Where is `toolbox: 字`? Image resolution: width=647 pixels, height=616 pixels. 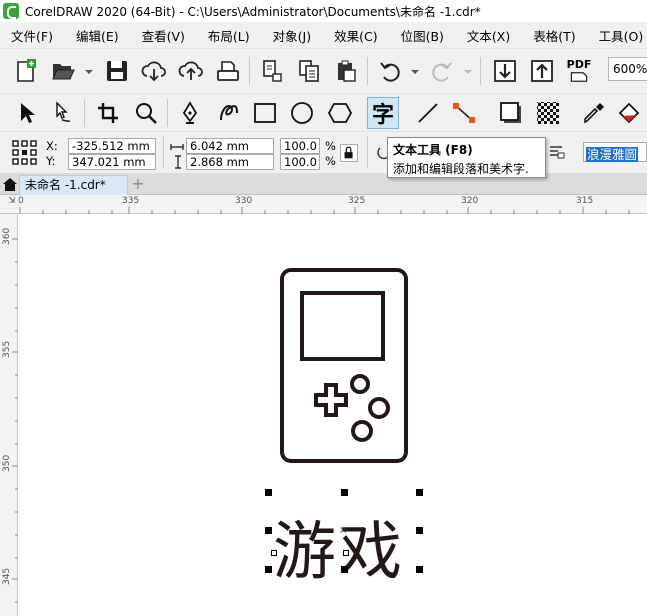
toolbox: 字 is located at coordinates (323, 112).